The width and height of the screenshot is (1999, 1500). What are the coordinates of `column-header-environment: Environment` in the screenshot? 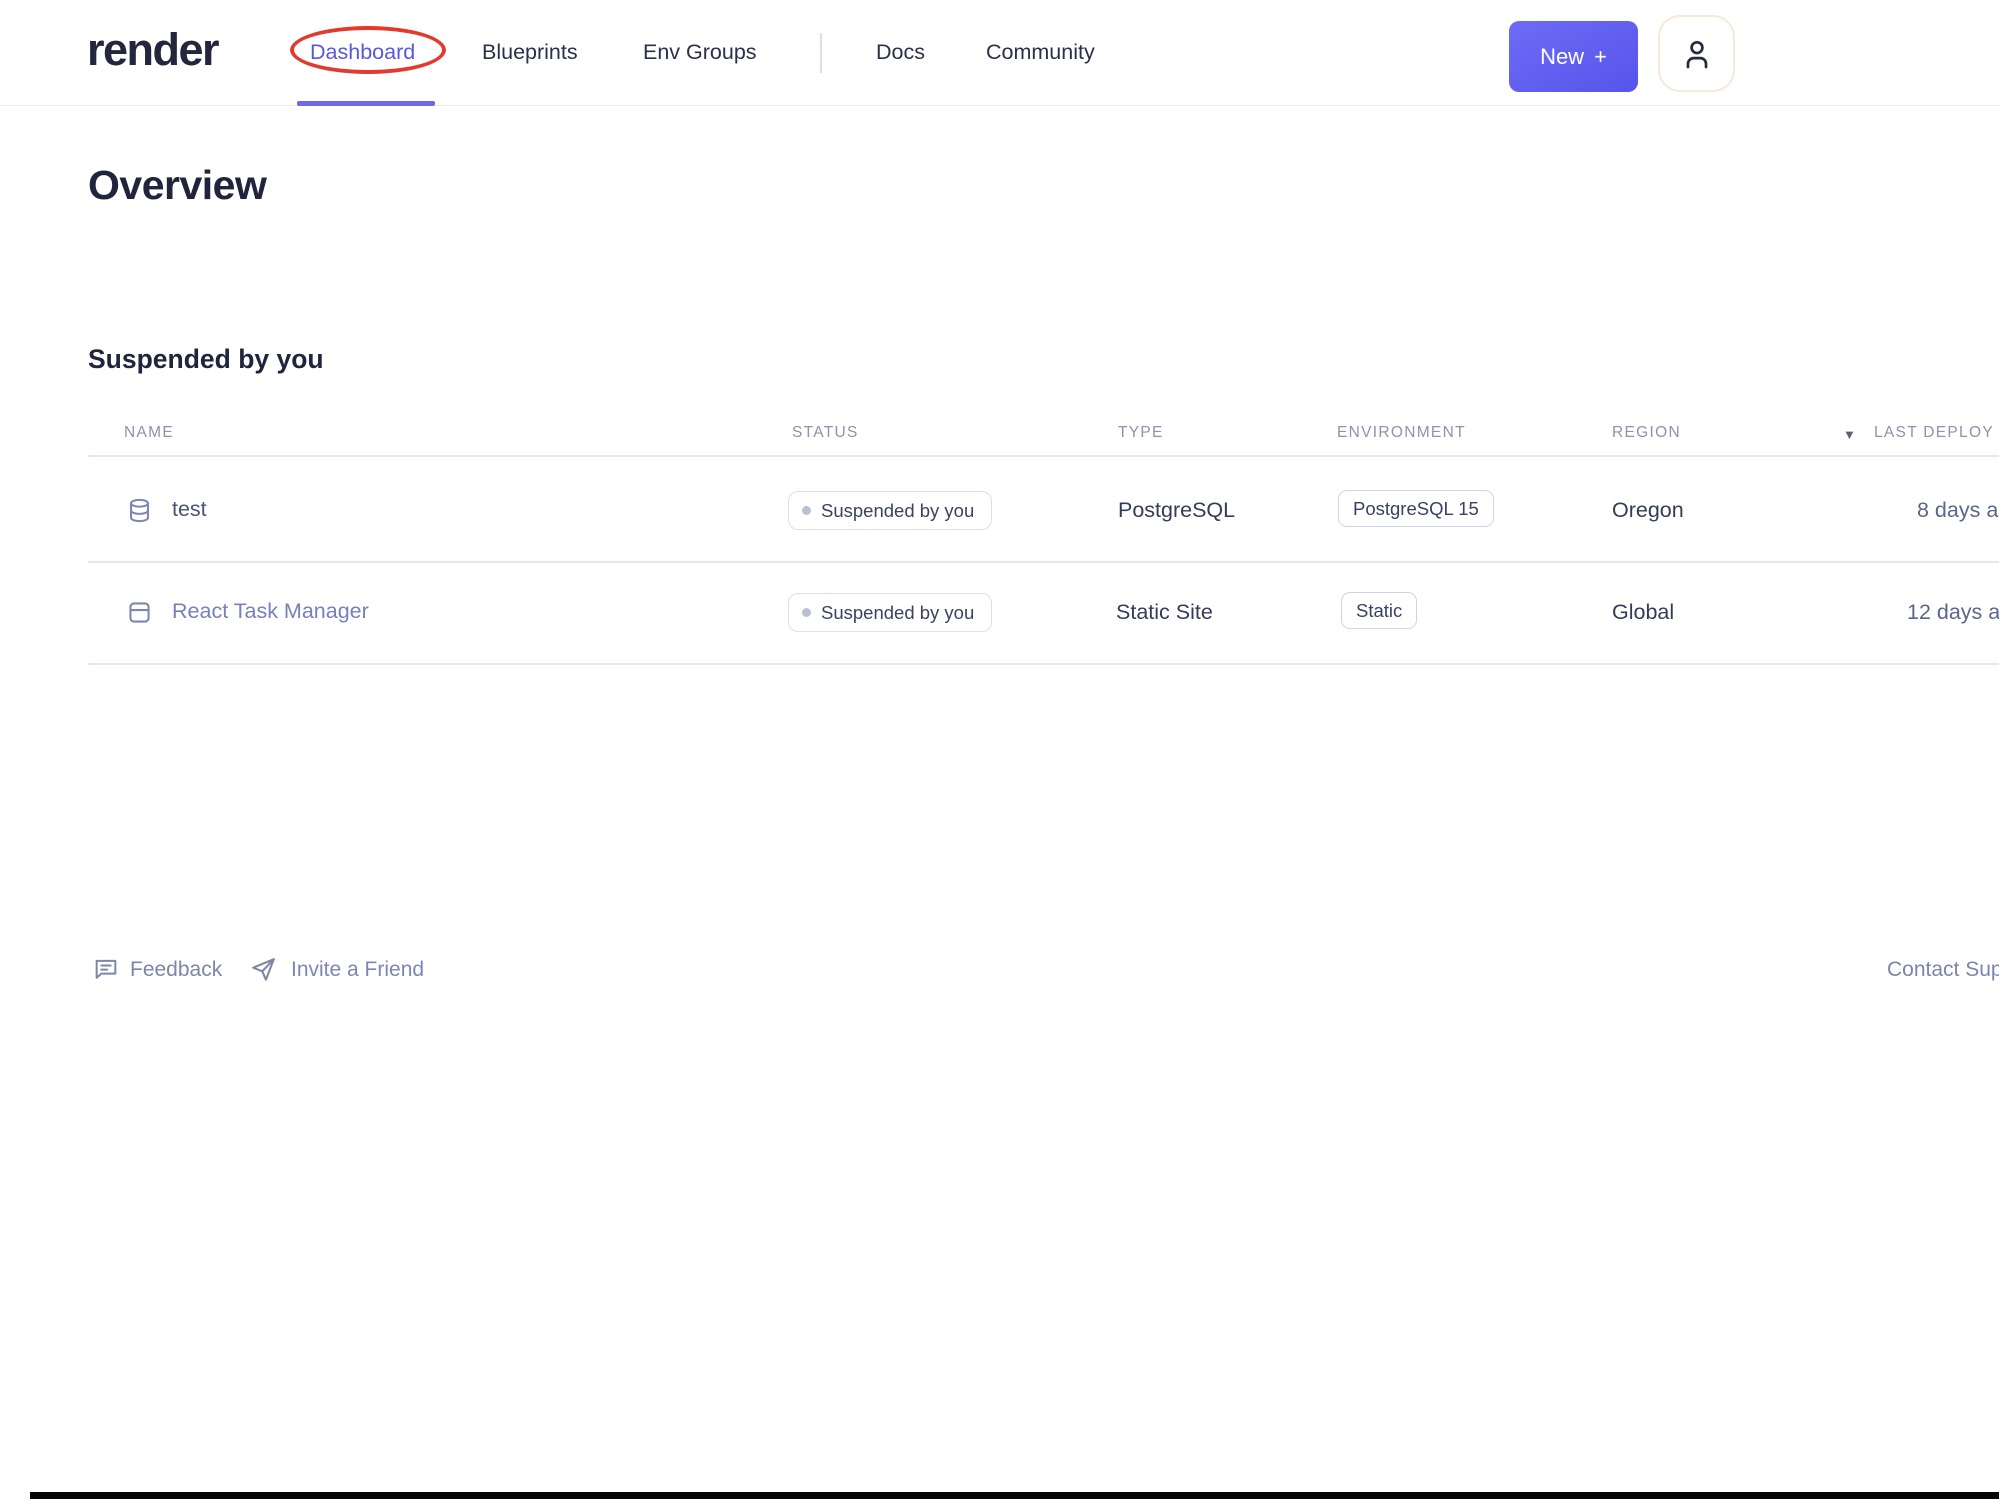 It's located at (1401, 432).